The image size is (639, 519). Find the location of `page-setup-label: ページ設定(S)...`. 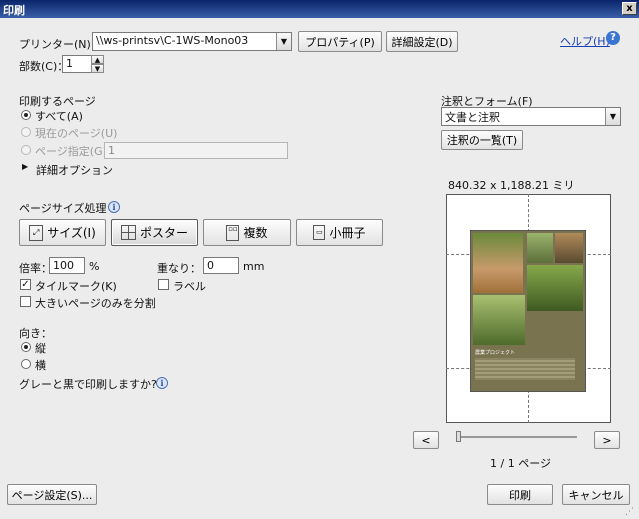

page-setup-label: ページ設定(S)... is located at coordinates (52, 495).